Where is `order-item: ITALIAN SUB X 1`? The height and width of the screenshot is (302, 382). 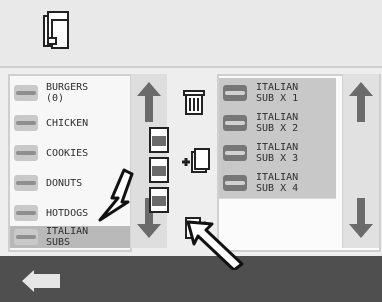
order-item: ITALIAN SUB X 1 is located at coordinates (277, 93).